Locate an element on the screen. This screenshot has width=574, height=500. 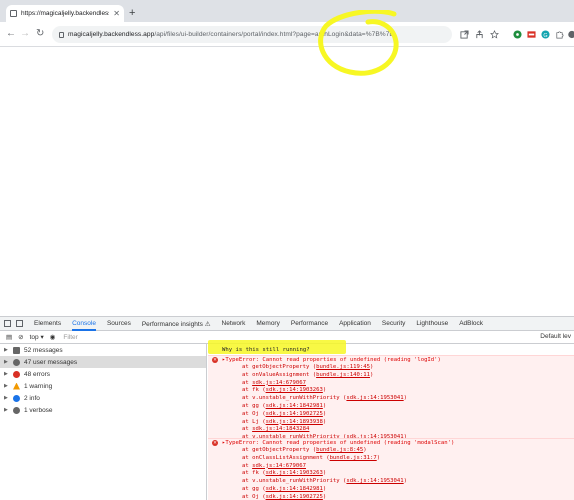
stack-frame: at gg (sdk.js:14:1842981) is located at coordinates (391, 407).